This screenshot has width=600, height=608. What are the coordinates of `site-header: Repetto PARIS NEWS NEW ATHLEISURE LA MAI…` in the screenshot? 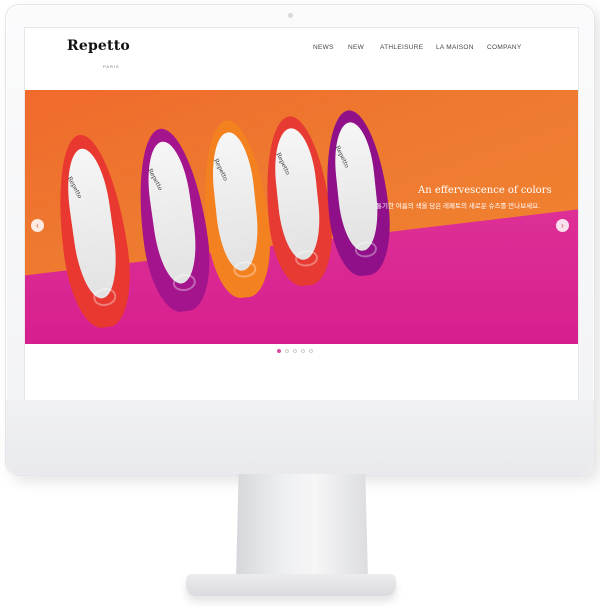 It's located at (301, 58).